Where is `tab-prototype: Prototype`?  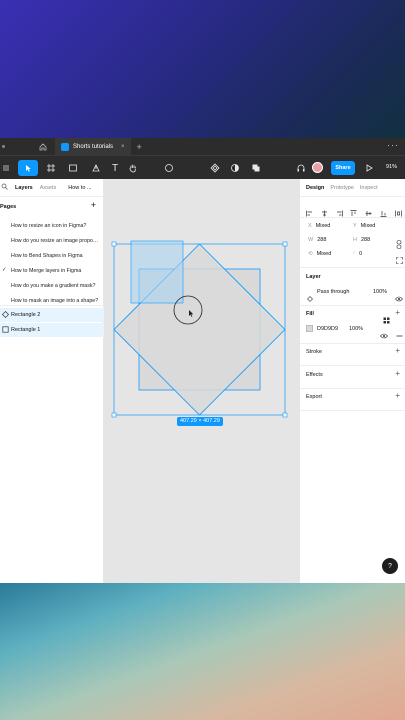
tab-prototype: Prototype is located at coordinates (342, 188).